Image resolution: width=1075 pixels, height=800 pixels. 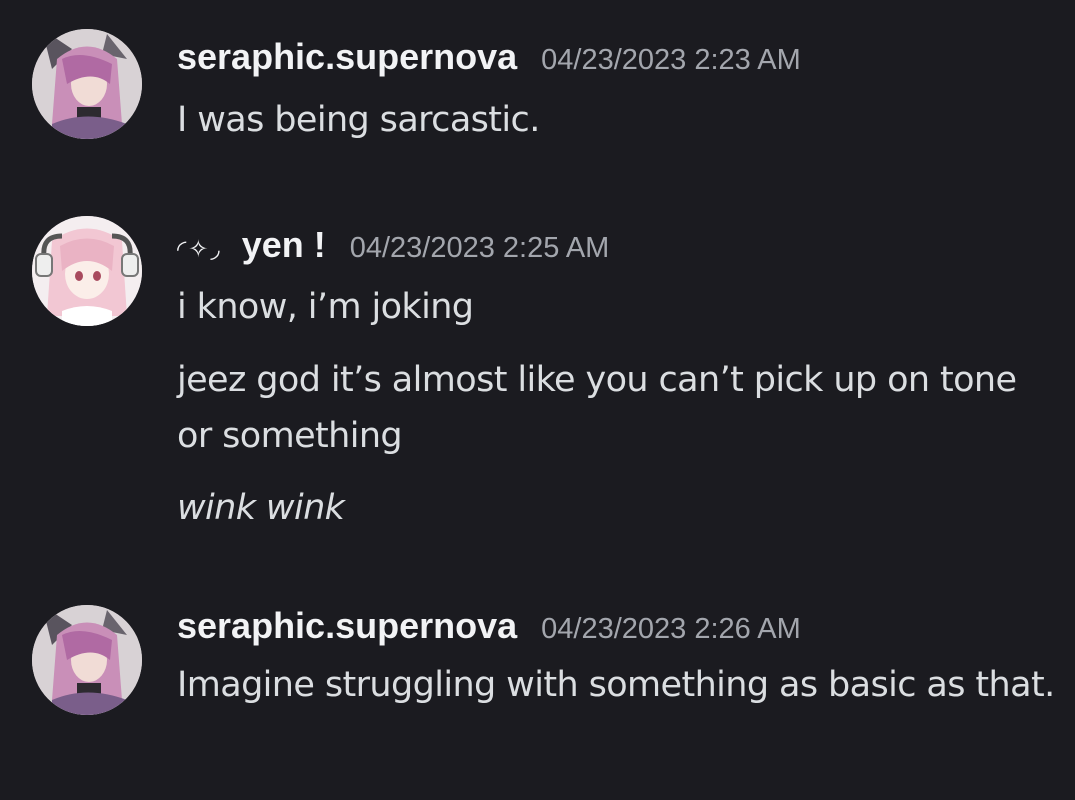 What do you see at coordinates (671, 629) in the screenshot?
I see `timestamp: 04/23/2023 2:26 AM` at bounding box center [671, 629].